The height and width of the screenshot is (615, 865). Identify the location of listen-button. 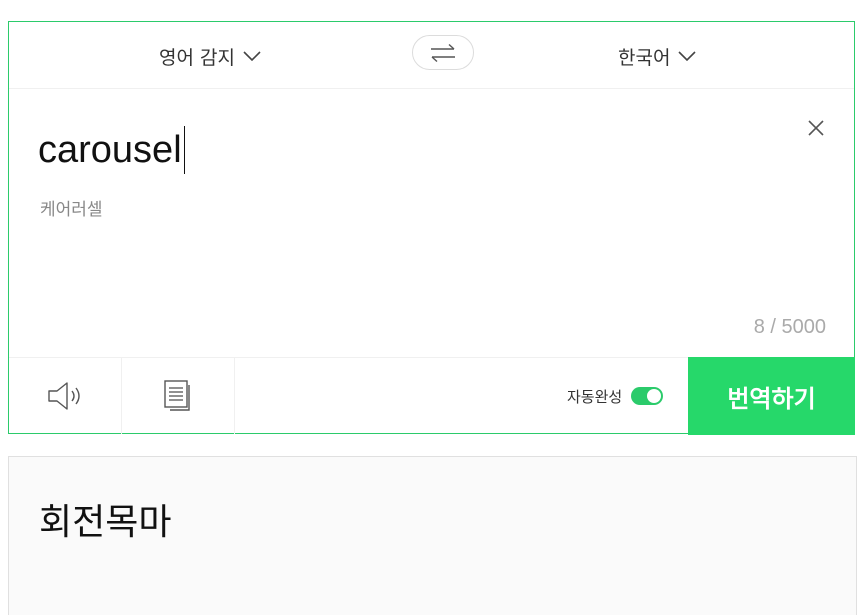
(65, 396).